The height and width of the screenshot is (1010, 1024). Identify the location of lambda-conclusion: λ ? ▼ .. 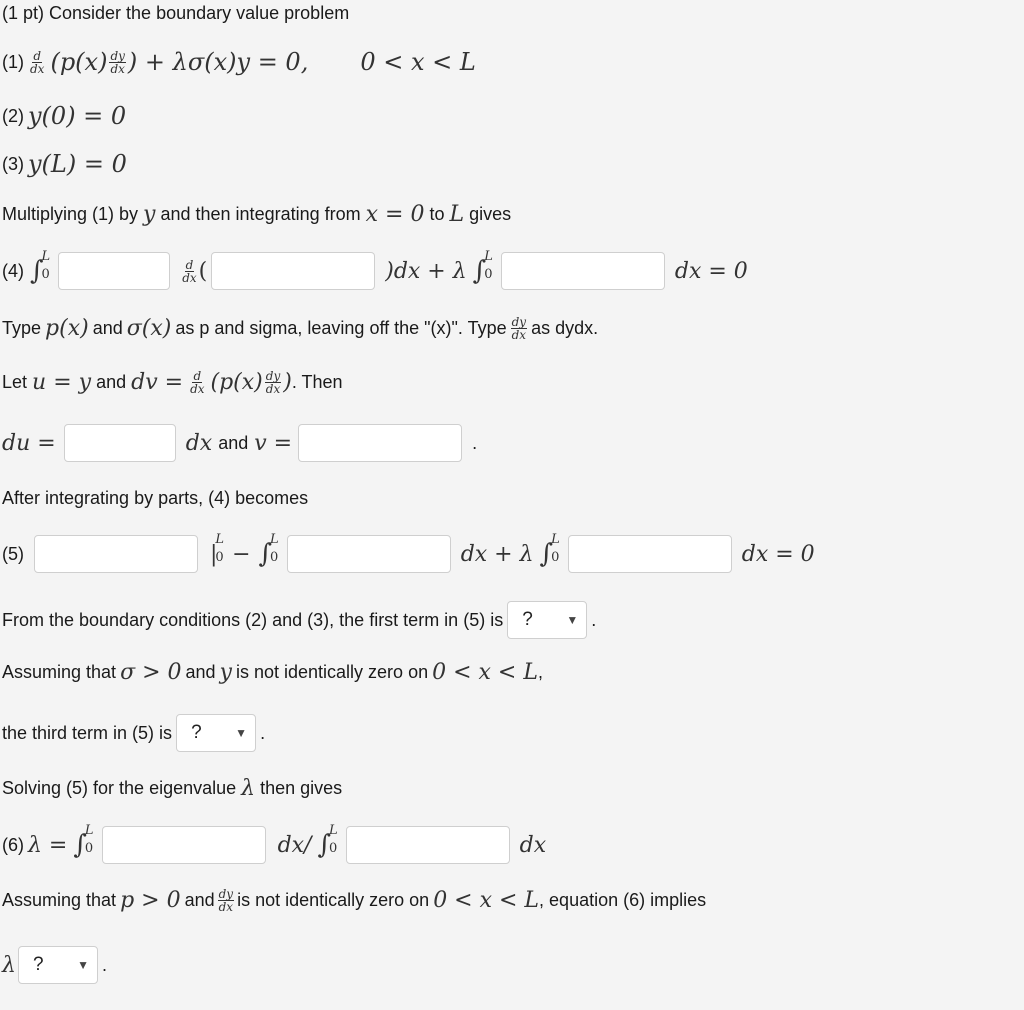
(54, 965).